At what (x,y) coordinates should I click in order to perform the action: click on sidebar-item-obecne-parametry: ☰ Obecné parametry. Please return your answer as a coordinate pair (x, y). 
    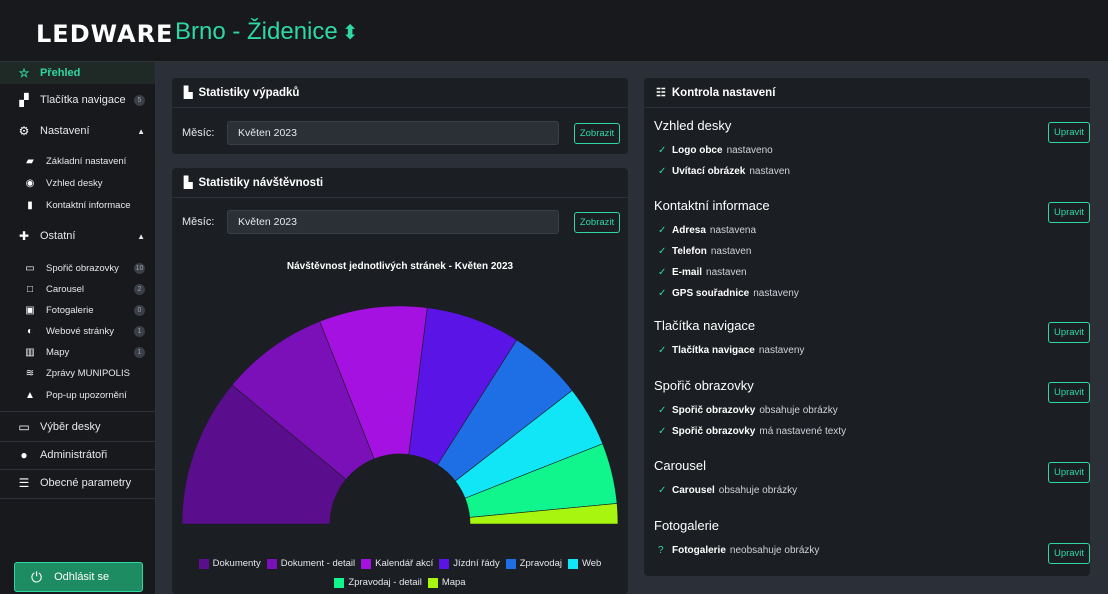
    Looking at the image, I should click on (77, 483).